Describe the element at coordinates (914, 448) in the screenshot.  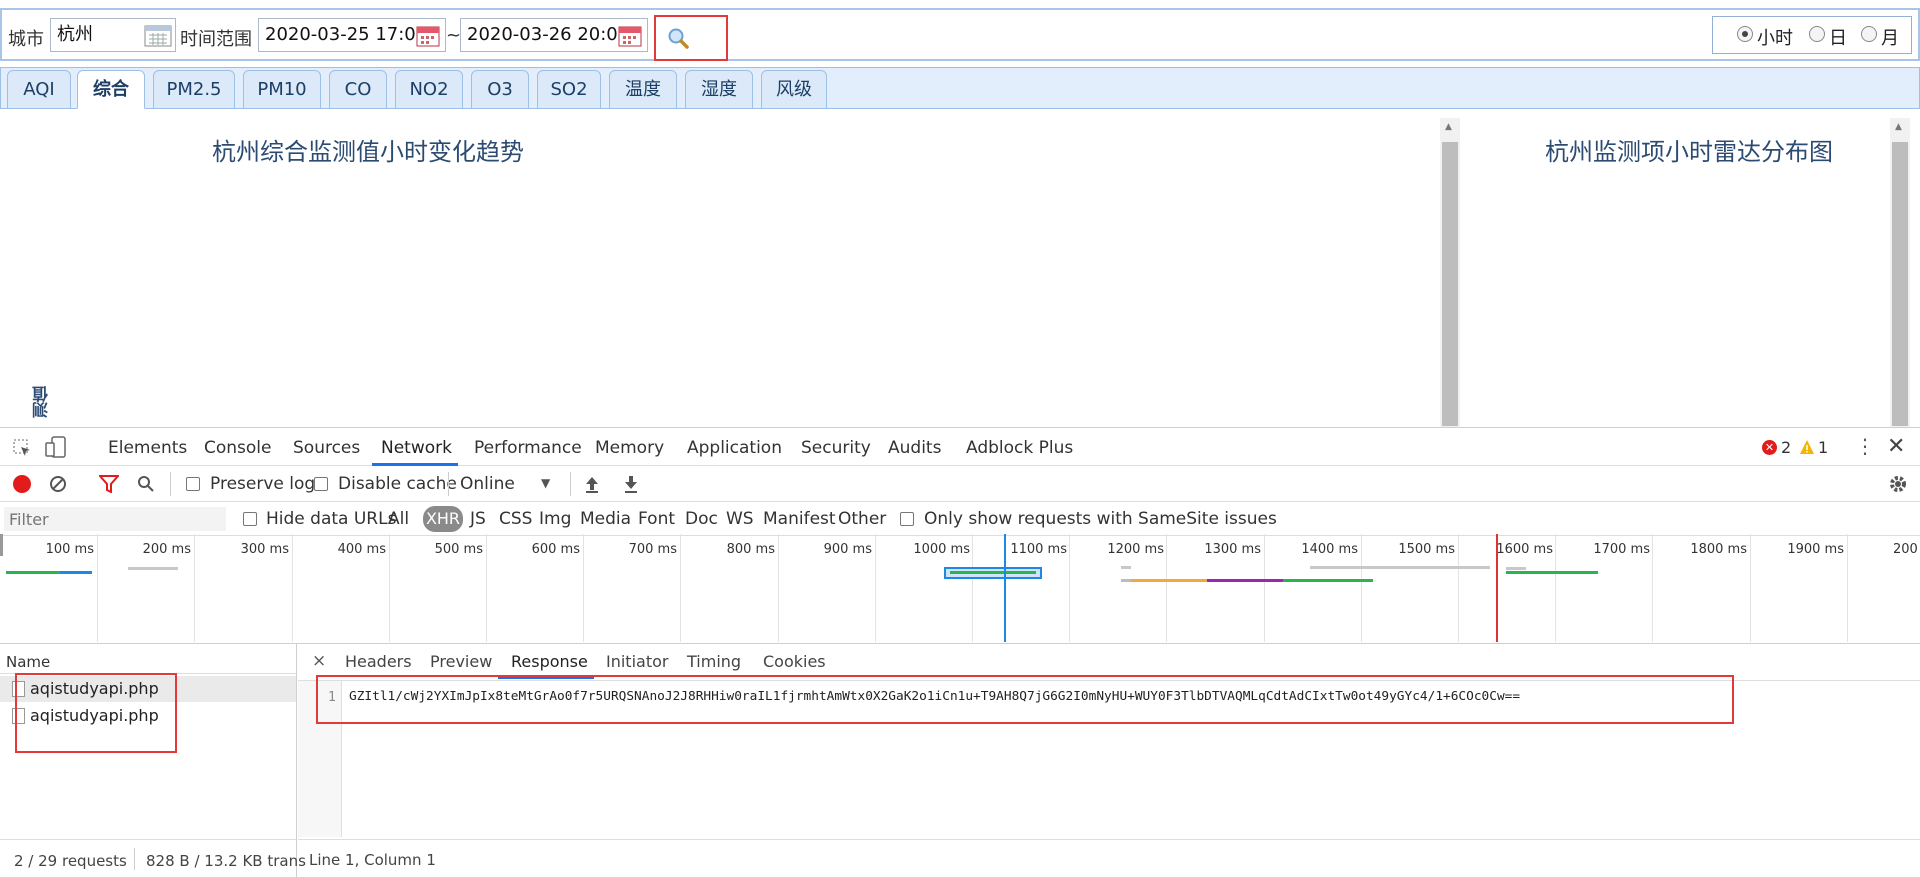
I see `devtools-tab-audits: Audits` at that location.